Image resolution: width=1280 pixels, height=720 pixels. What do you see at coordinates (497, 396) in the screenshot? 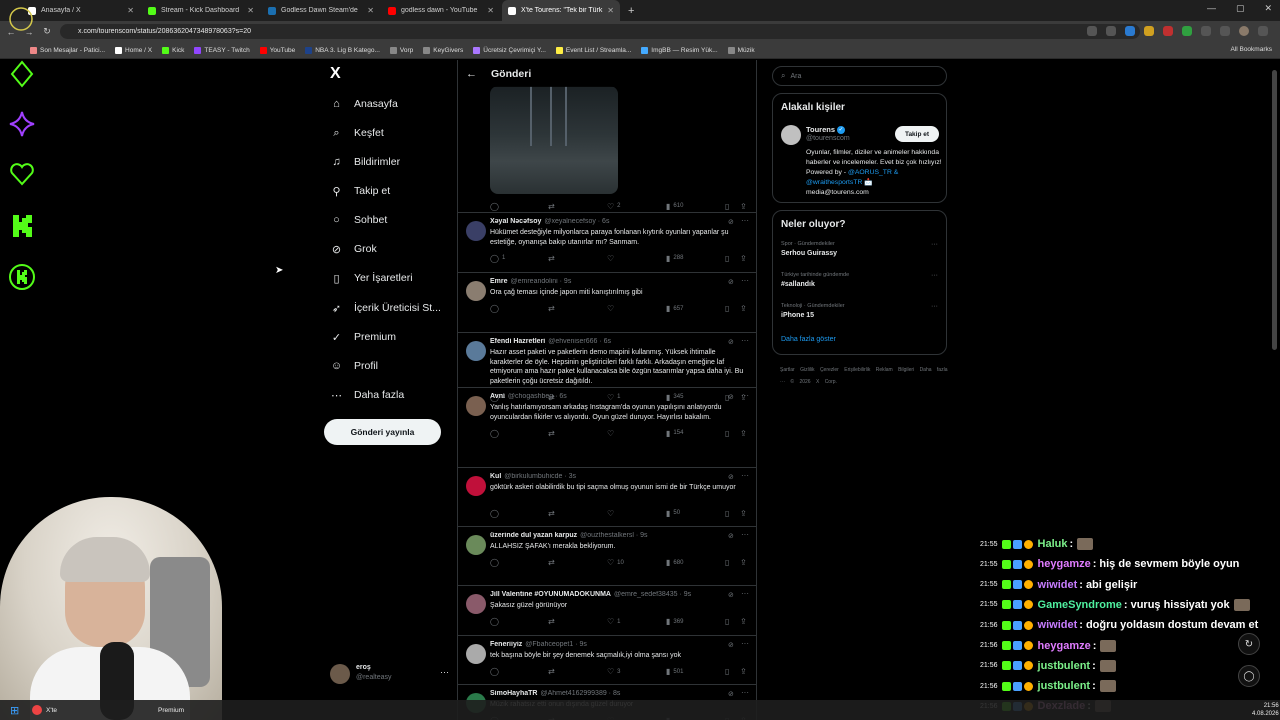
I see `reply-author-name: Avni` at bounding box center [497, 396].